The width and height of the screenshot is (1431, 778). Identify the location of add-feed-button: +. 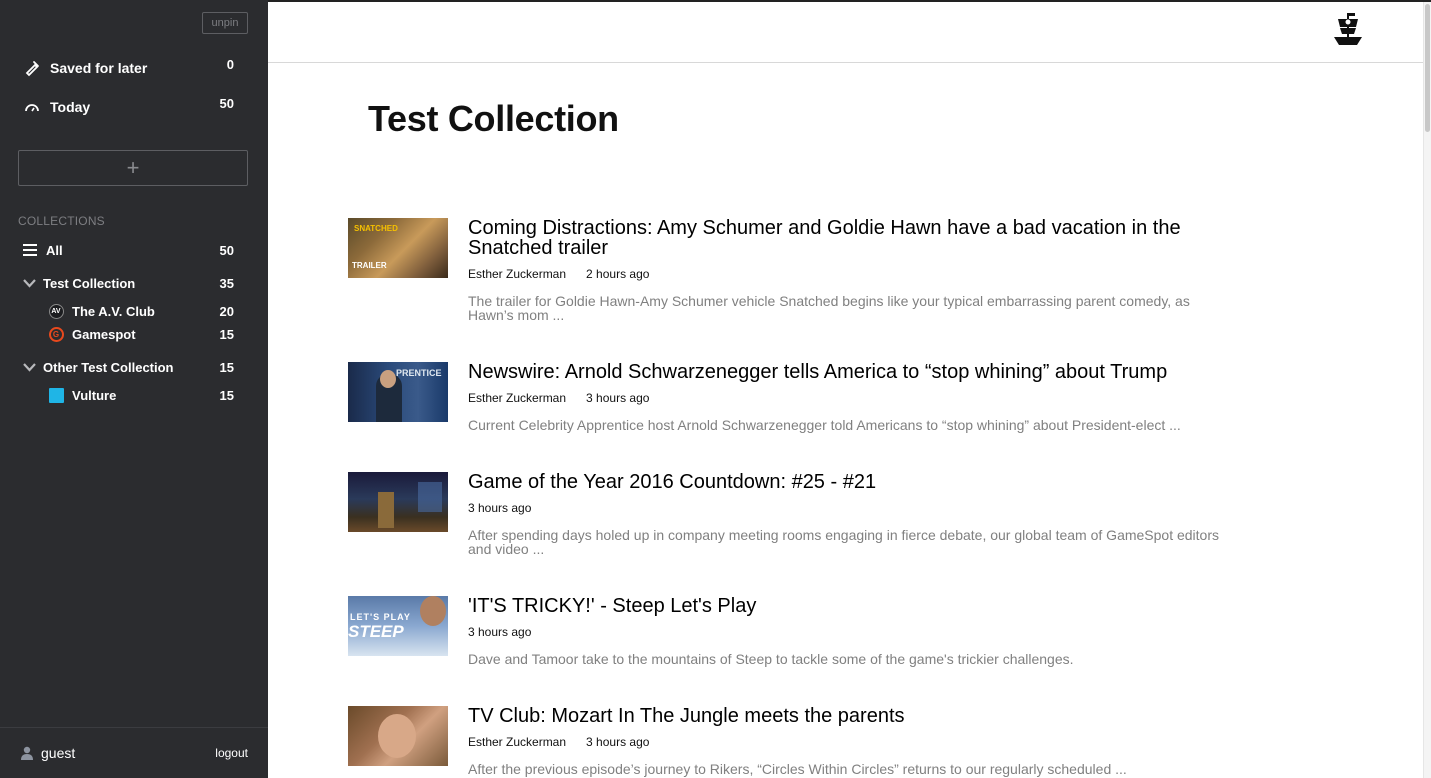
(133, 168).